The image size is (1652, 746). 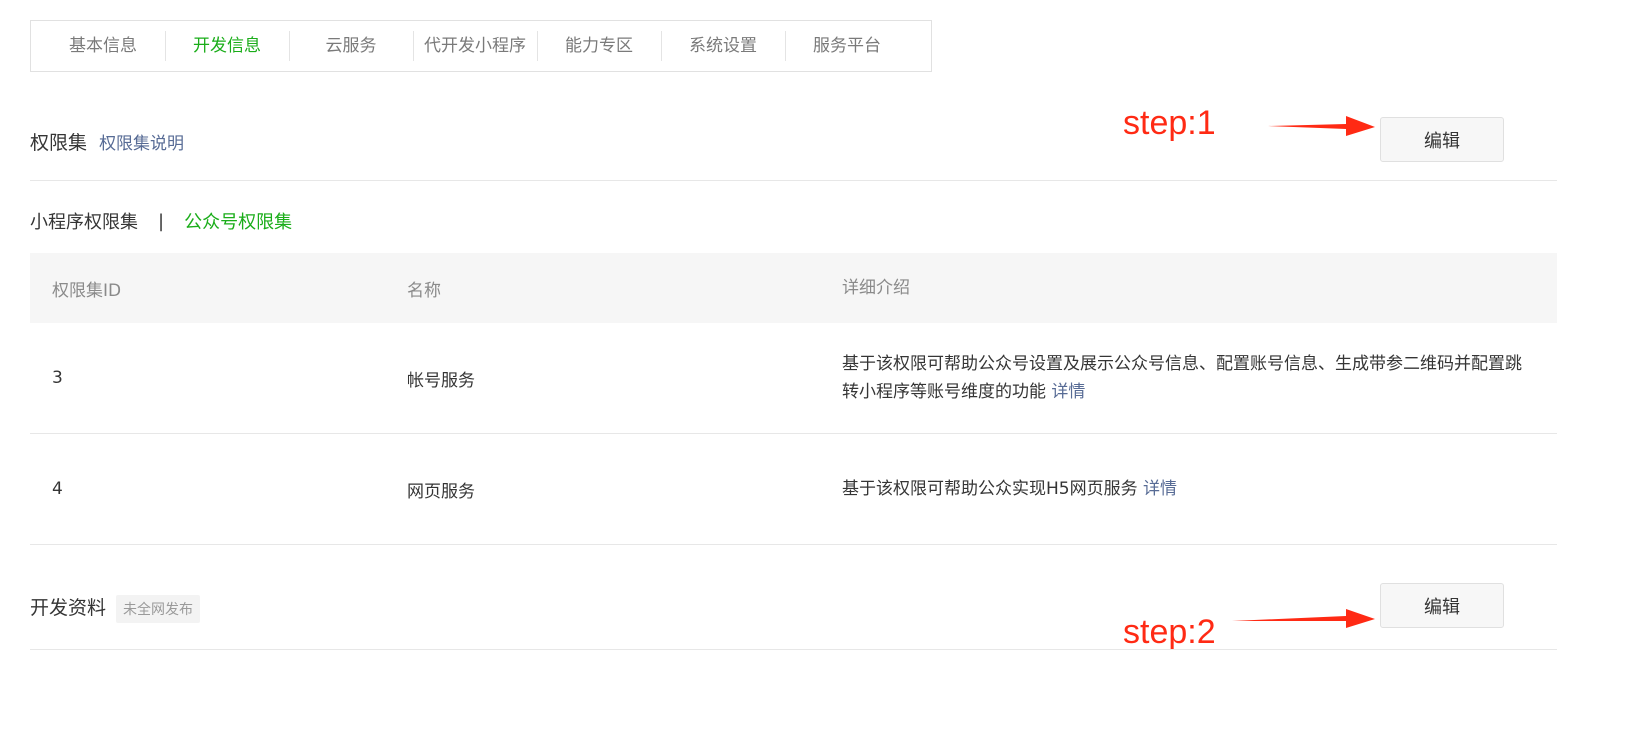 I want to click on permission-subtabs: 小程序权限集 | 公众号权限集, so click(x=161, y=221).